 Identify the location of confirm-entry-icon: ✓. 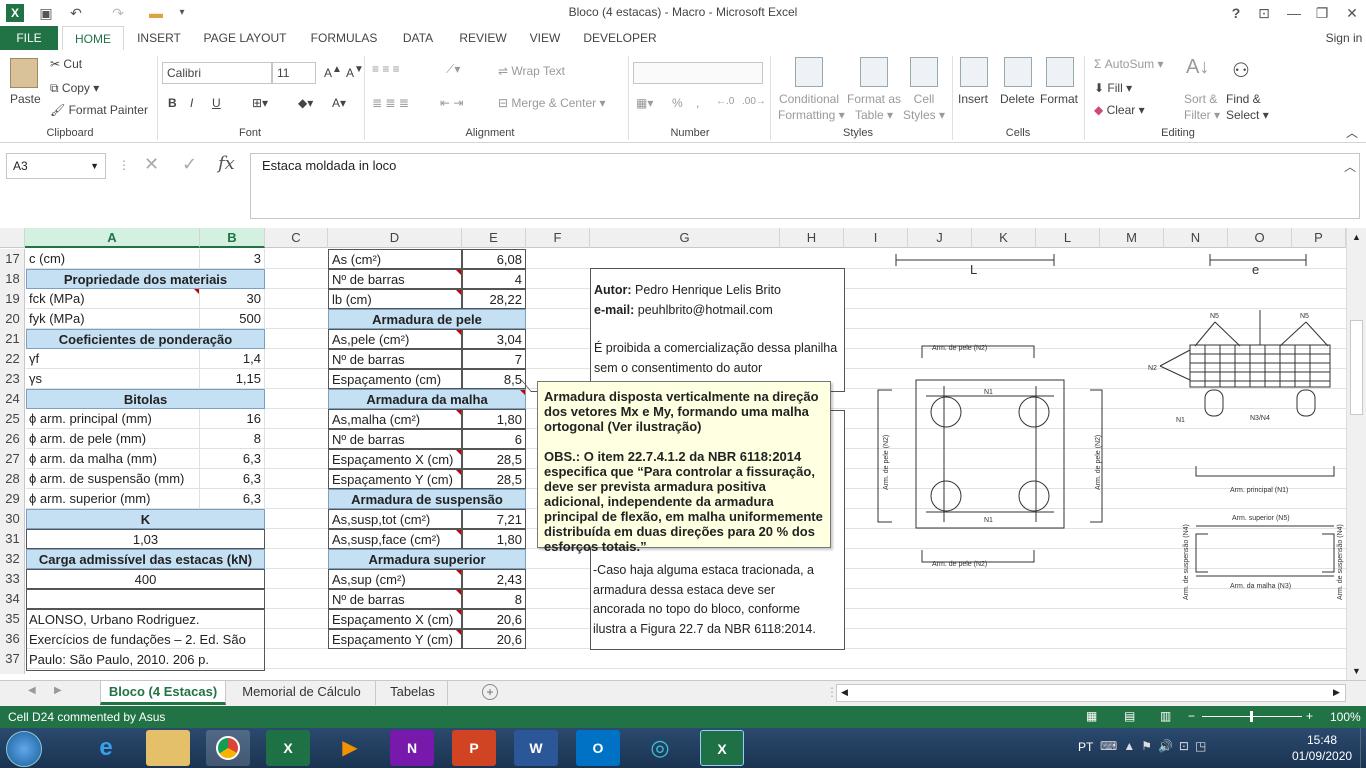
(189, 164).